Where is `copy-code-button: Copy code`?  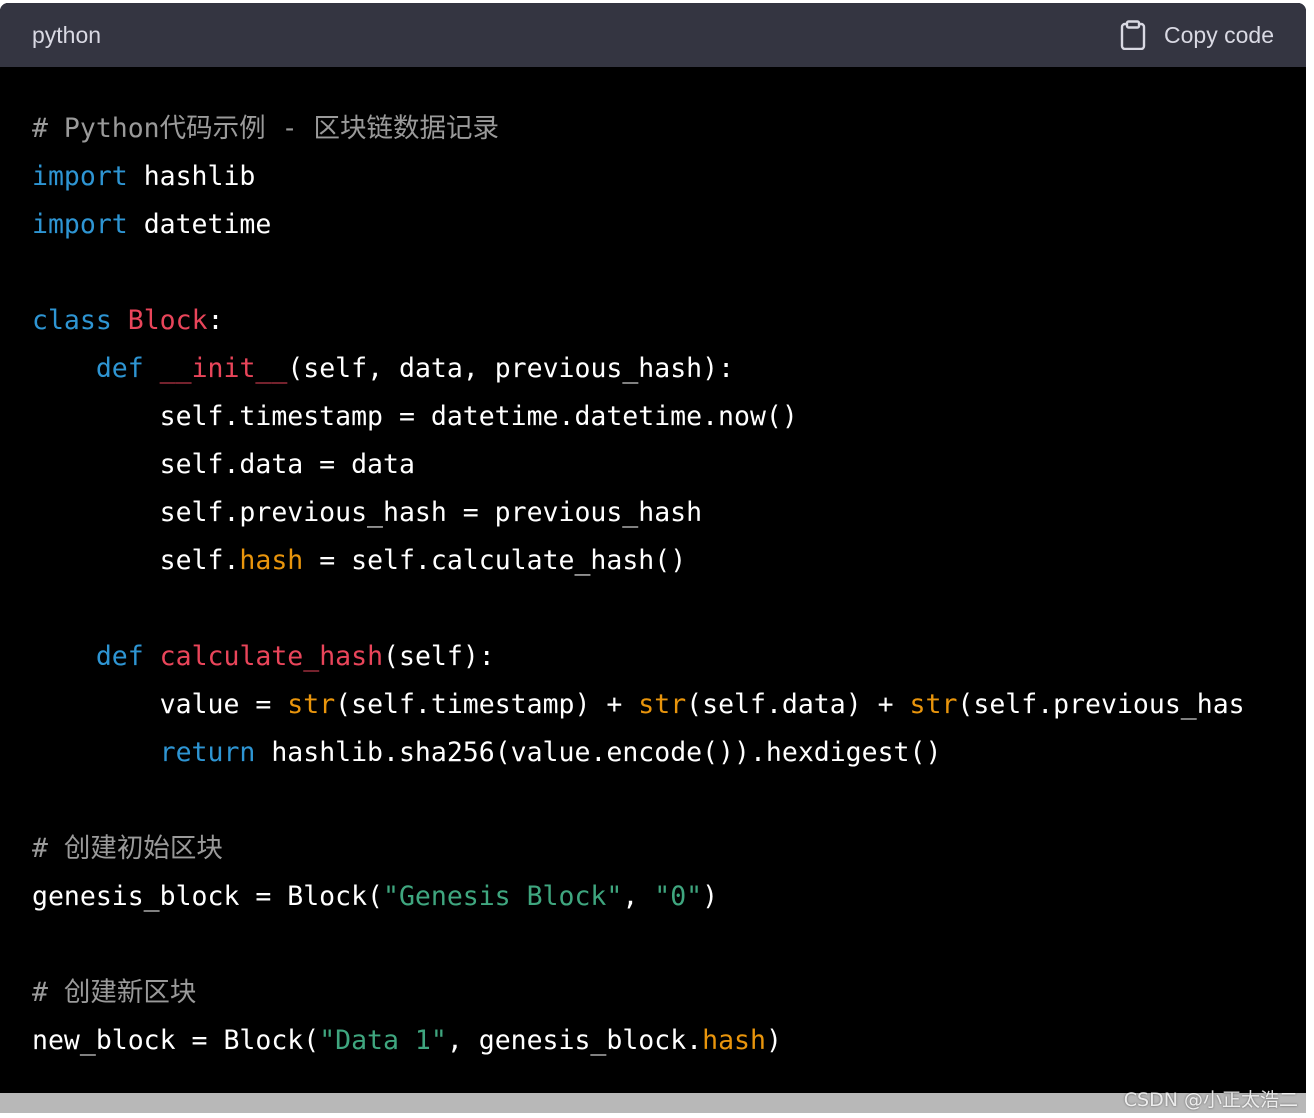 copy-code-button: Copy code is located at coordinates (1197, 35).